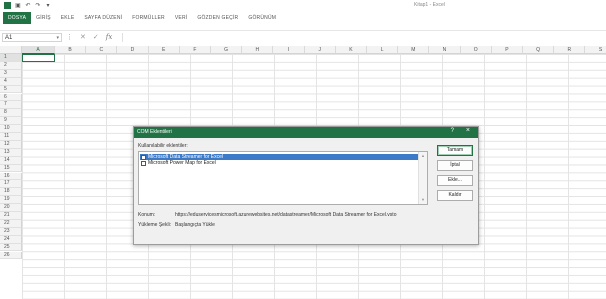 Image resolution: width=606 pixels, height=299 pixels. What do you see at coordinates (539, 50) in the screenshot?
I see `column-header-q: Q` at bounding box center [539, 50].